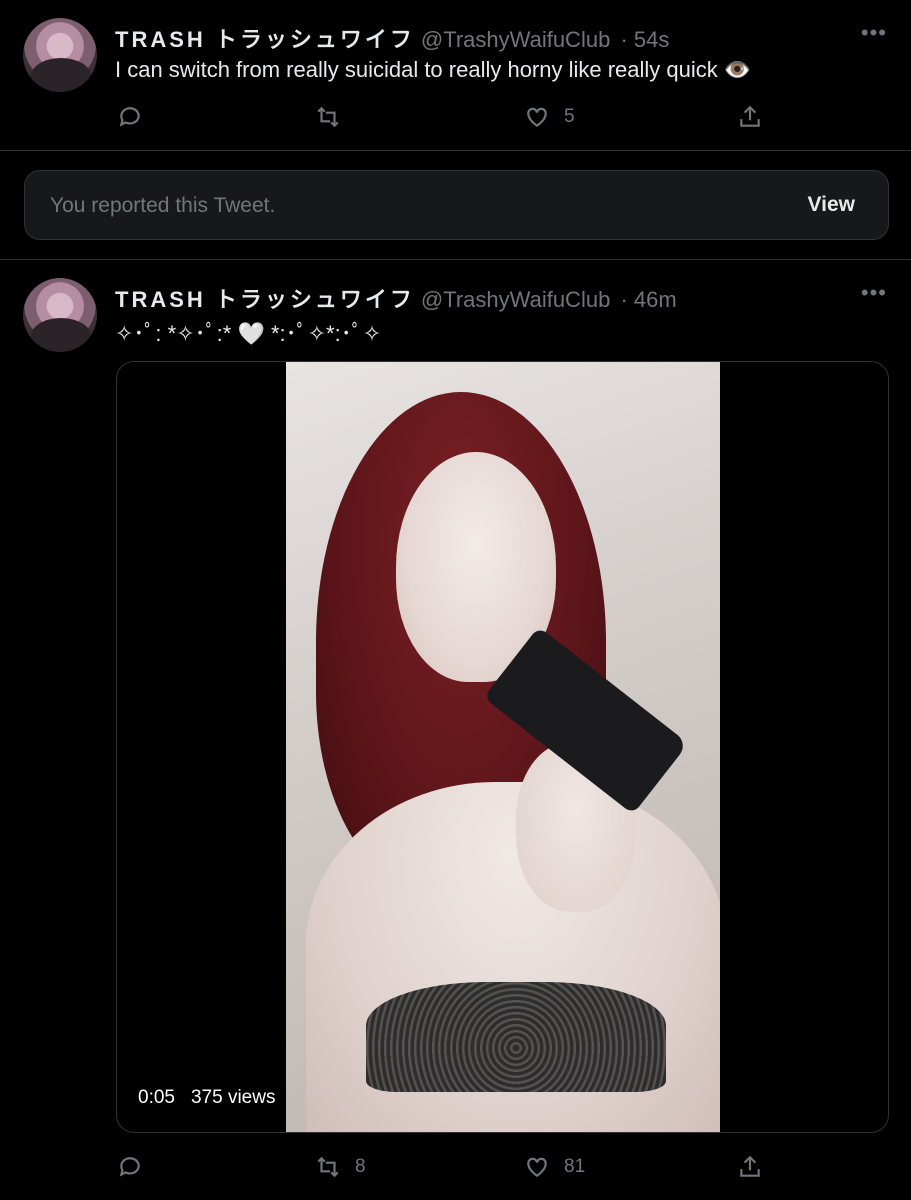 Image resolution: width=911 pixels, height=1200 pixels. I want to click on retweet-count: 8, so click(360, 1166).